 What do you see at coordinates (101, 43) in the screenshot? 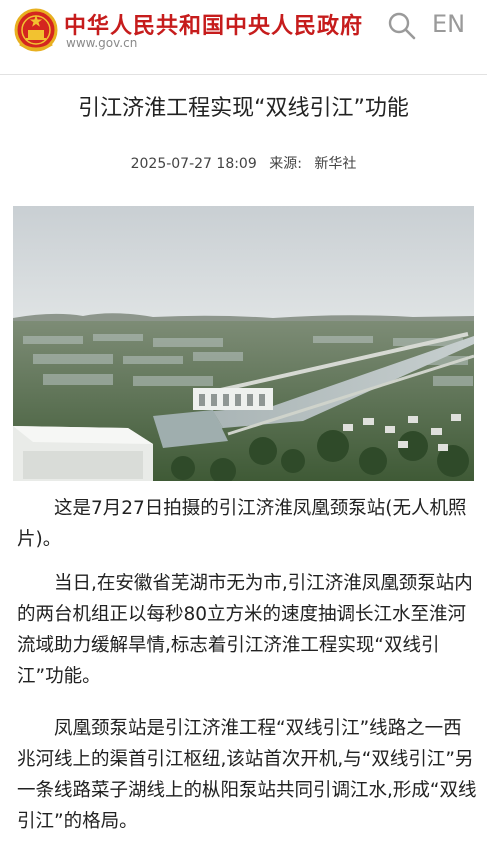
I see `site-url: www.gov.cn` at bounding box center [101, 43].